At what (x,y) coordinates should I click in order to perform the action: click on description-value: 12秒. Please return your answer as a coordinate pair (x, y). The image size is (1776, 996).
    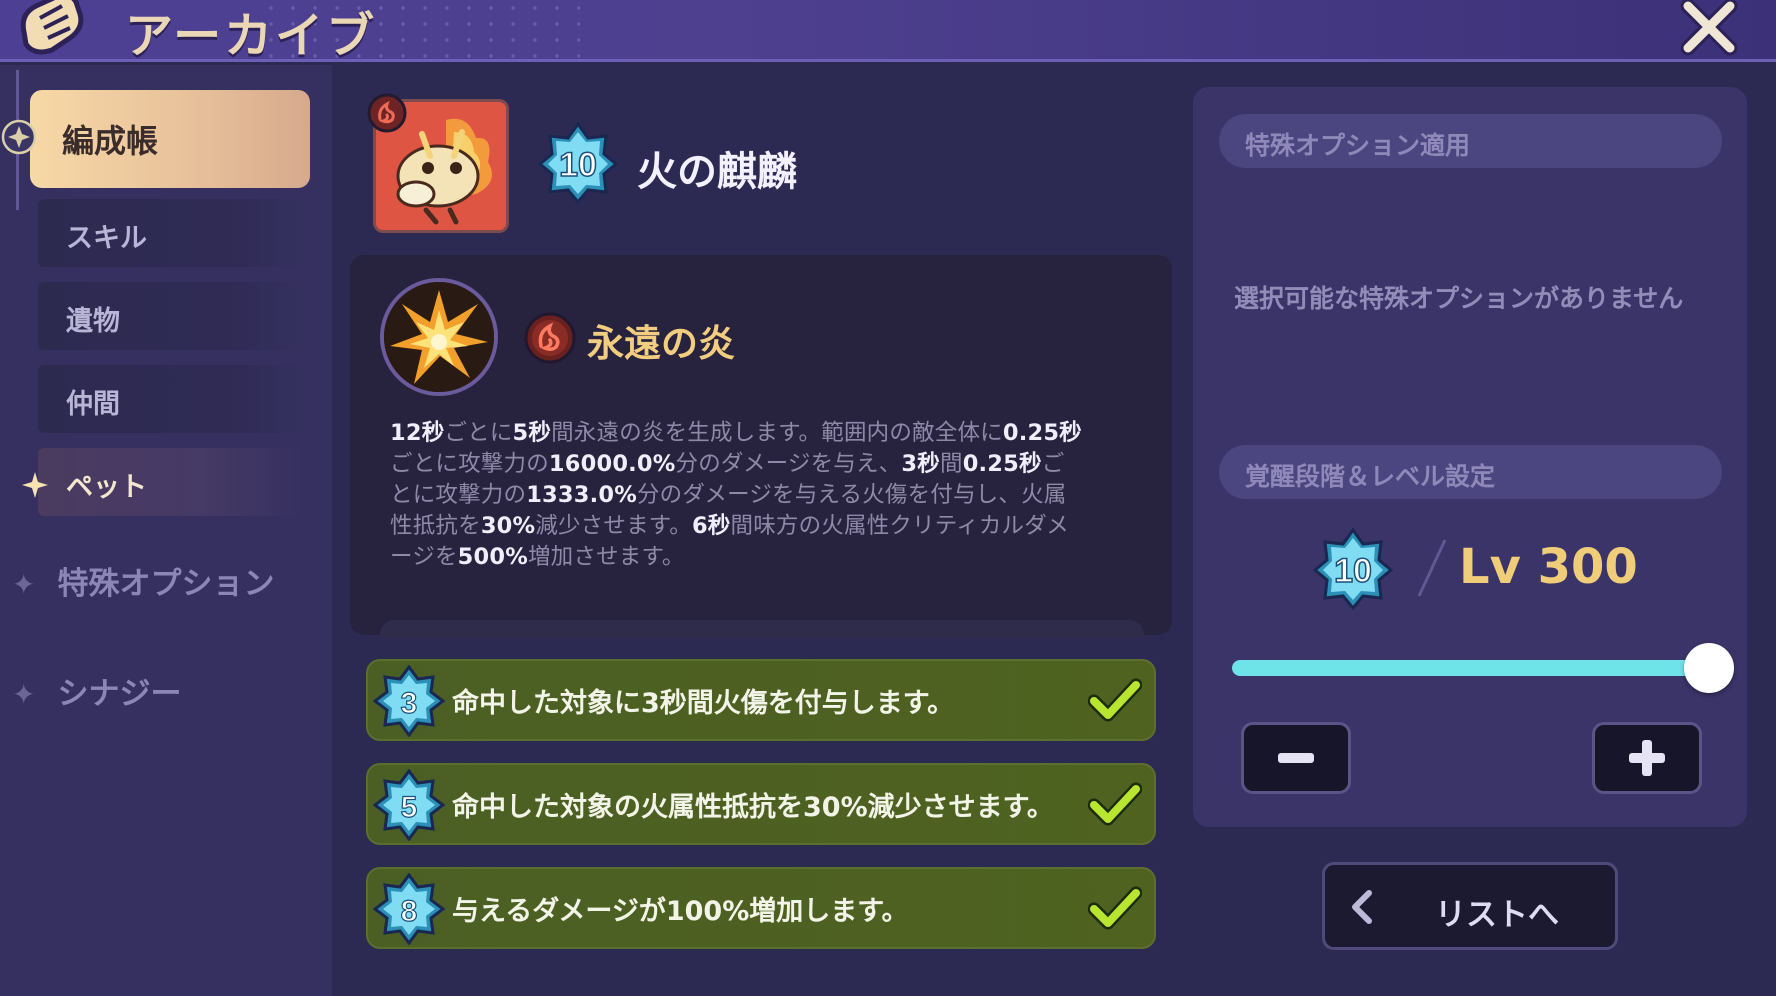
    Looking at the image, I should click on (417, 433).